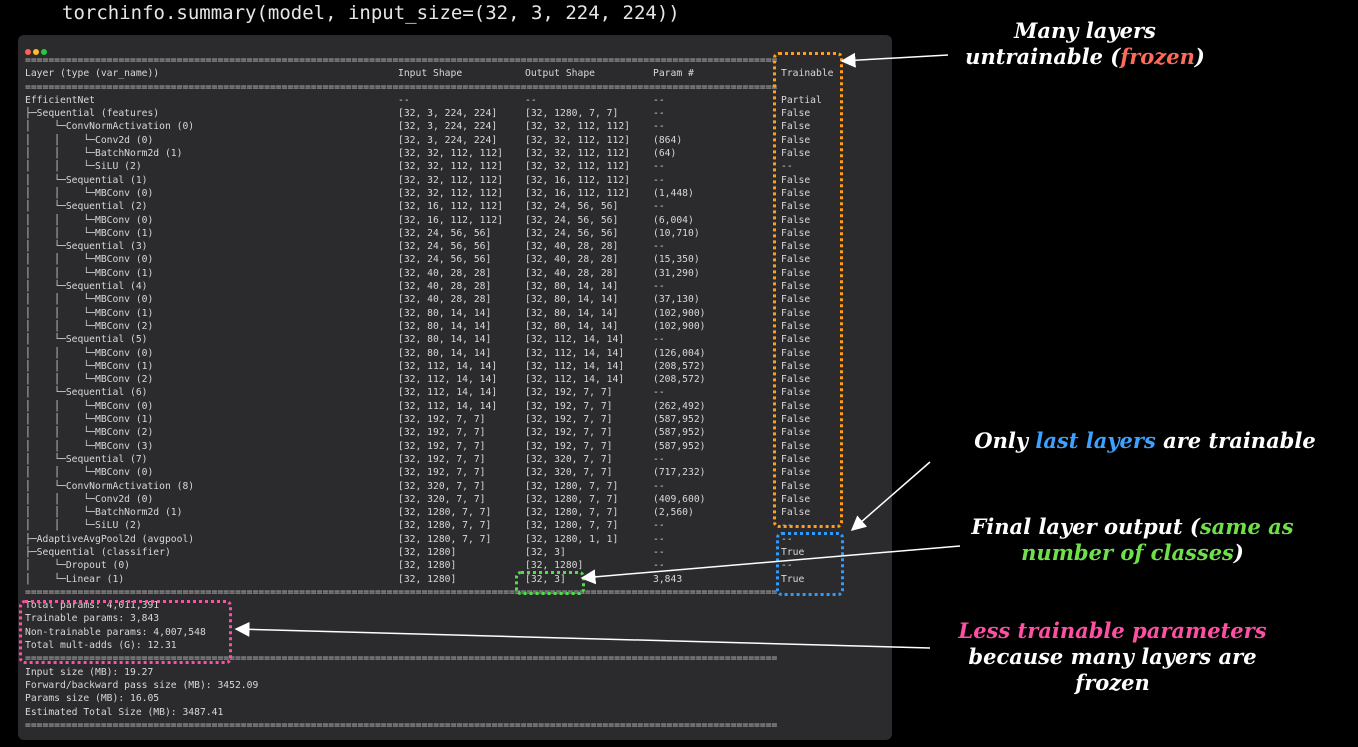 The height and width of the screenshot is (747, 1358). What do you see at coordinates (894, 60) in the screenshot?
I see `arrow-frozen` at bounding box center [894, 60].